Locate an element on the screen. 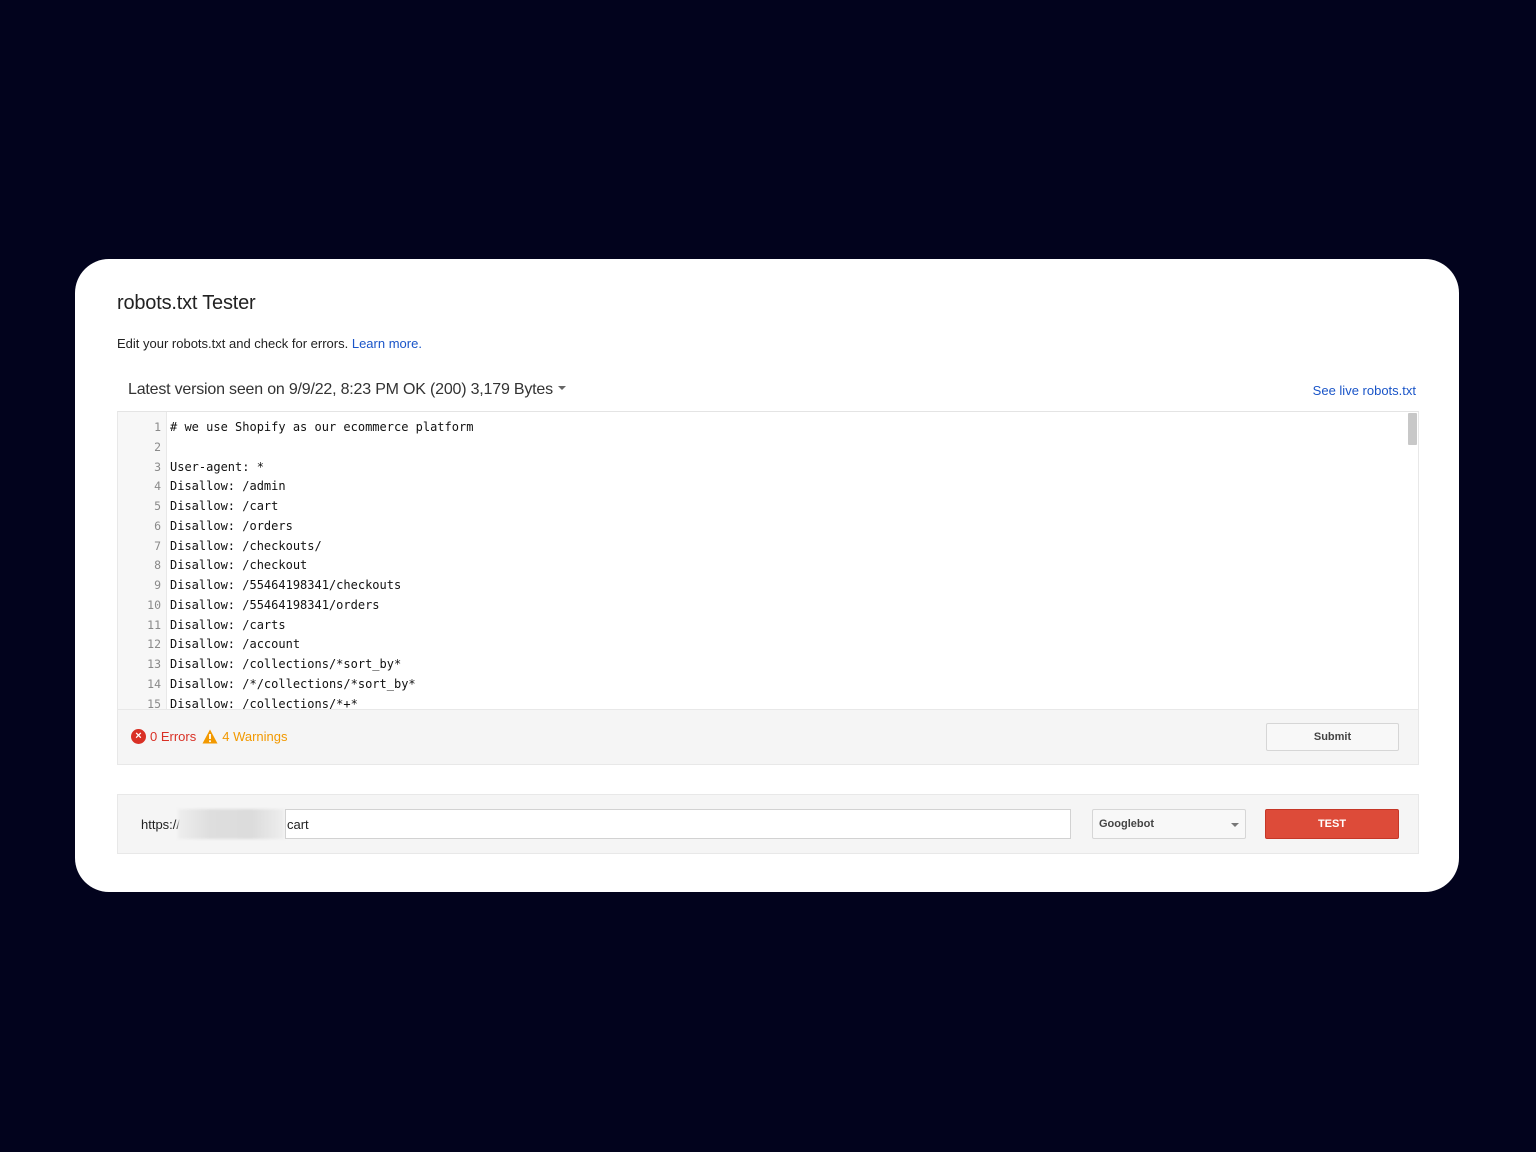  line-number: 13 is located at coordinates (154, 664).